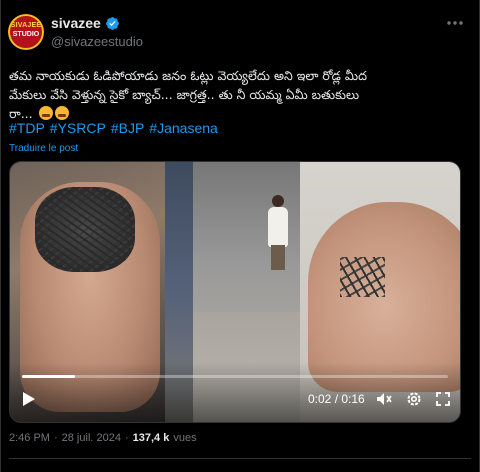  I want to click on person-head-image, so click(278, 201).